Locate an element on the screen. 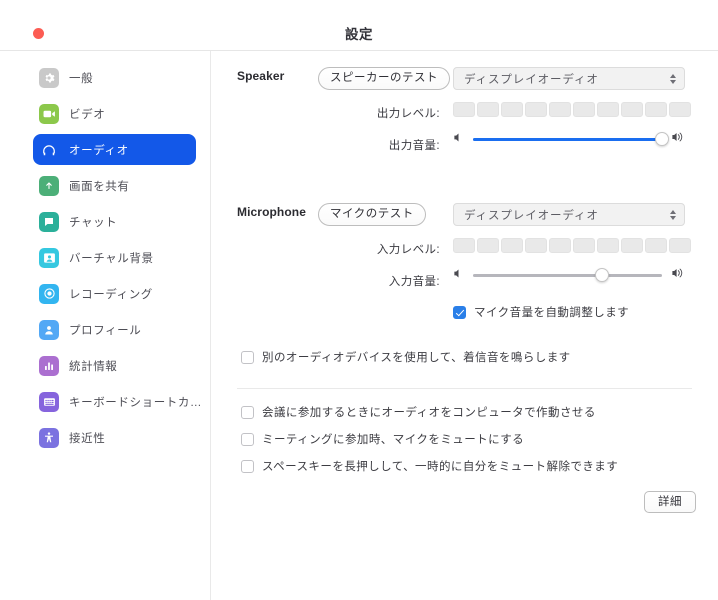  sidebar-item-virtual-background: バーチャル背景 is located at coordinates (114, 257).